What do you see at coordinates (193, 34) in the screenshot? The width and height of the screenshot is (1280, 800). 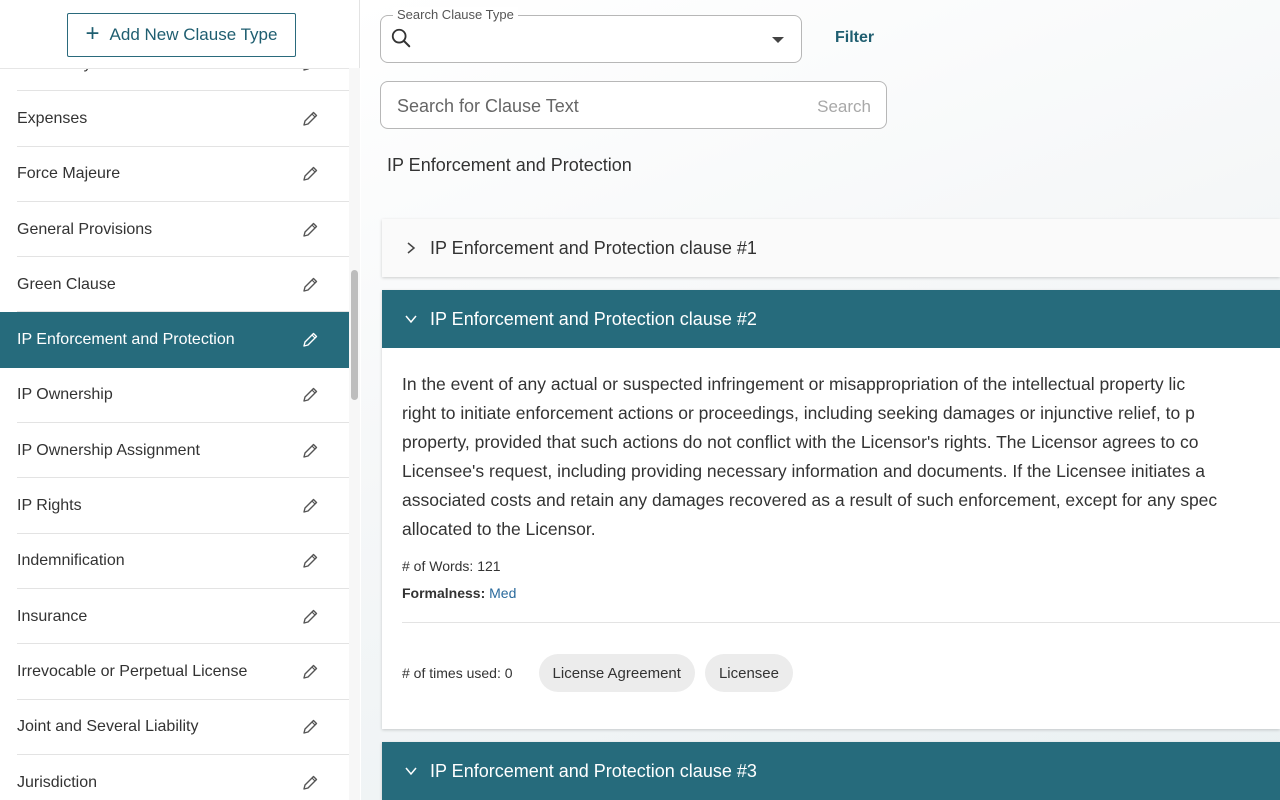 I see `add-button-label: Add New Clause Type` at bounding box center [193, 34].